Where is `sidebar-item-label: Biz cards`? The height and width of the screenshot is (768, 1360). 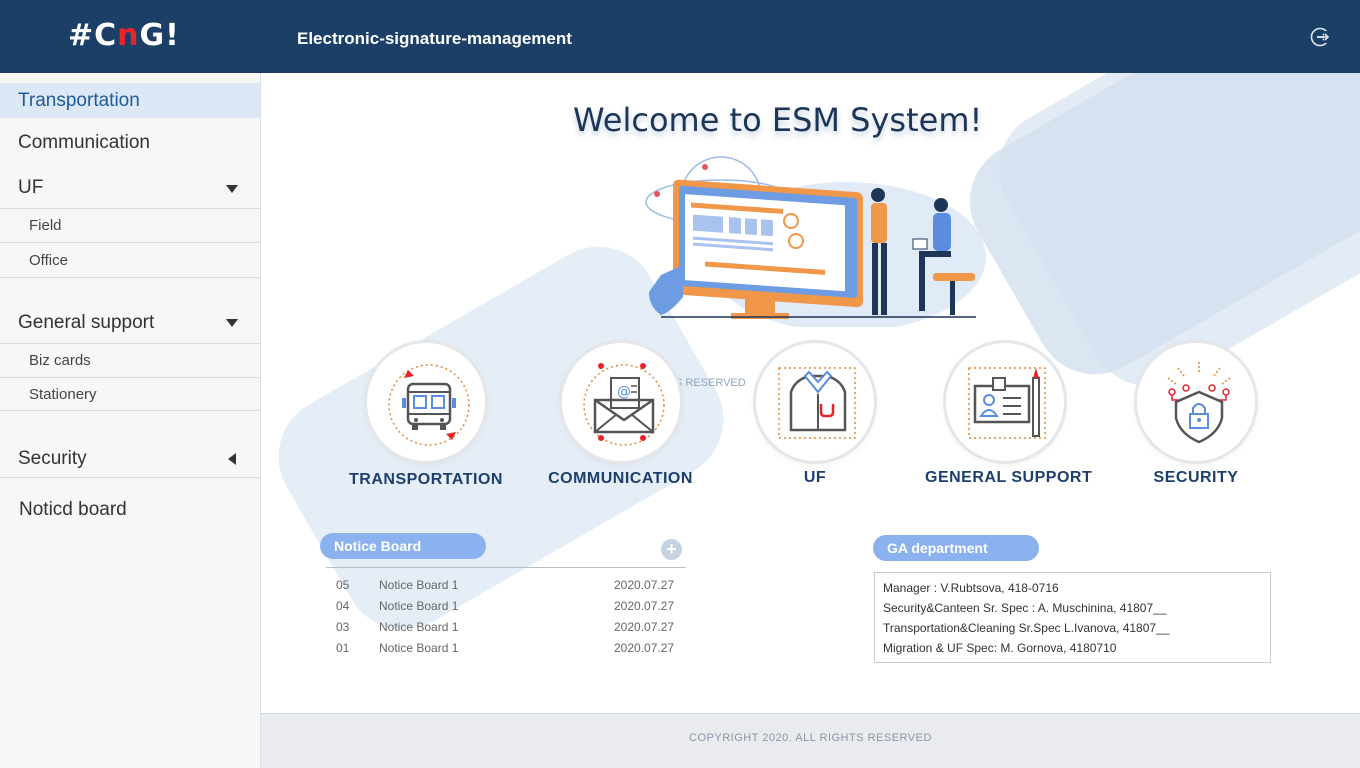
sidebar-item-label: Biz cards is located at coordinates (60, 360).